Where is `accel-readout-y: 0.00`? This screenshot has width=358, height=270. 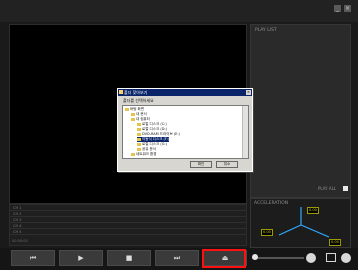 accel-readout-y: 0.00 is located at coordinates (335, 242).